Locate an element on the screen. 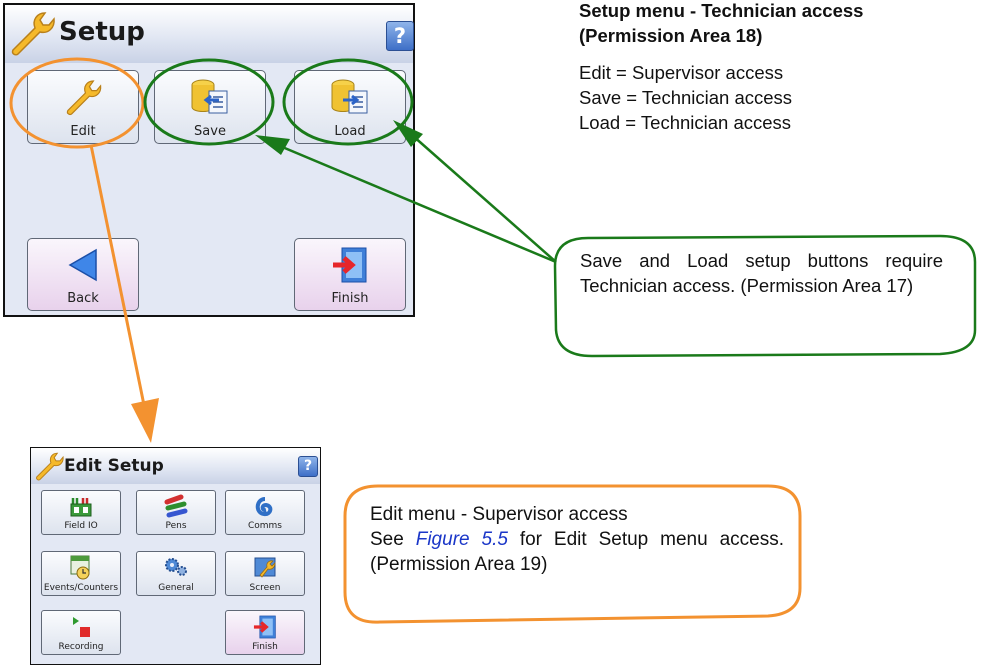  recording-label: Recording is located at coordinates (81, 647).